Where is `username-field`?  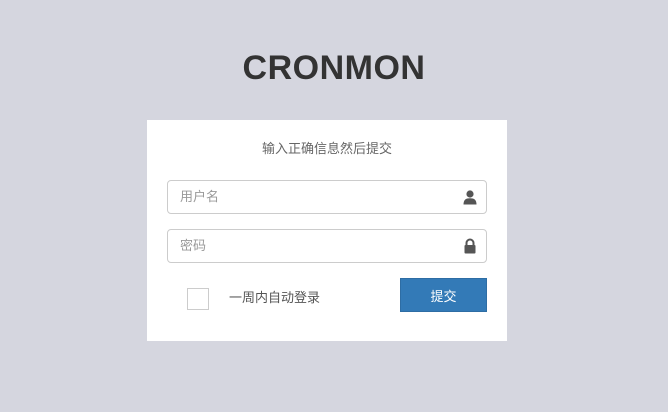
username-field is located at coordinates (327, 197).